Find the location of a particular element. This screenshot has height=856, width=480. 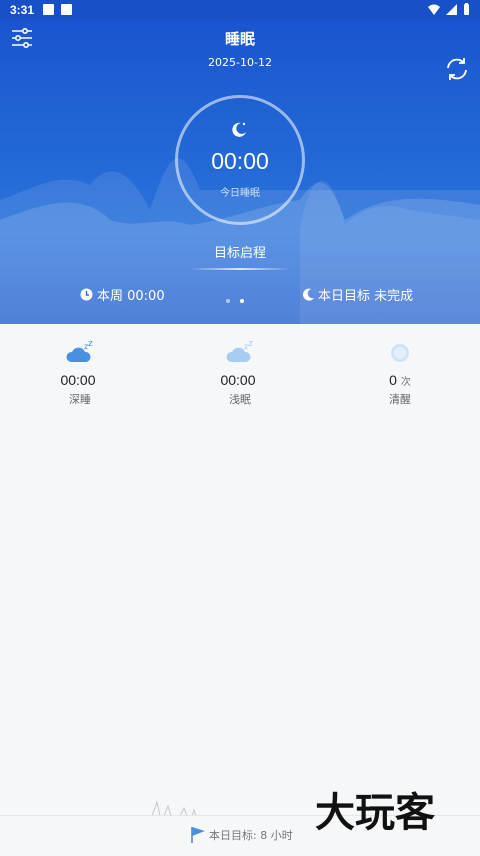

page-indicator is located at coordinates (235, 301).